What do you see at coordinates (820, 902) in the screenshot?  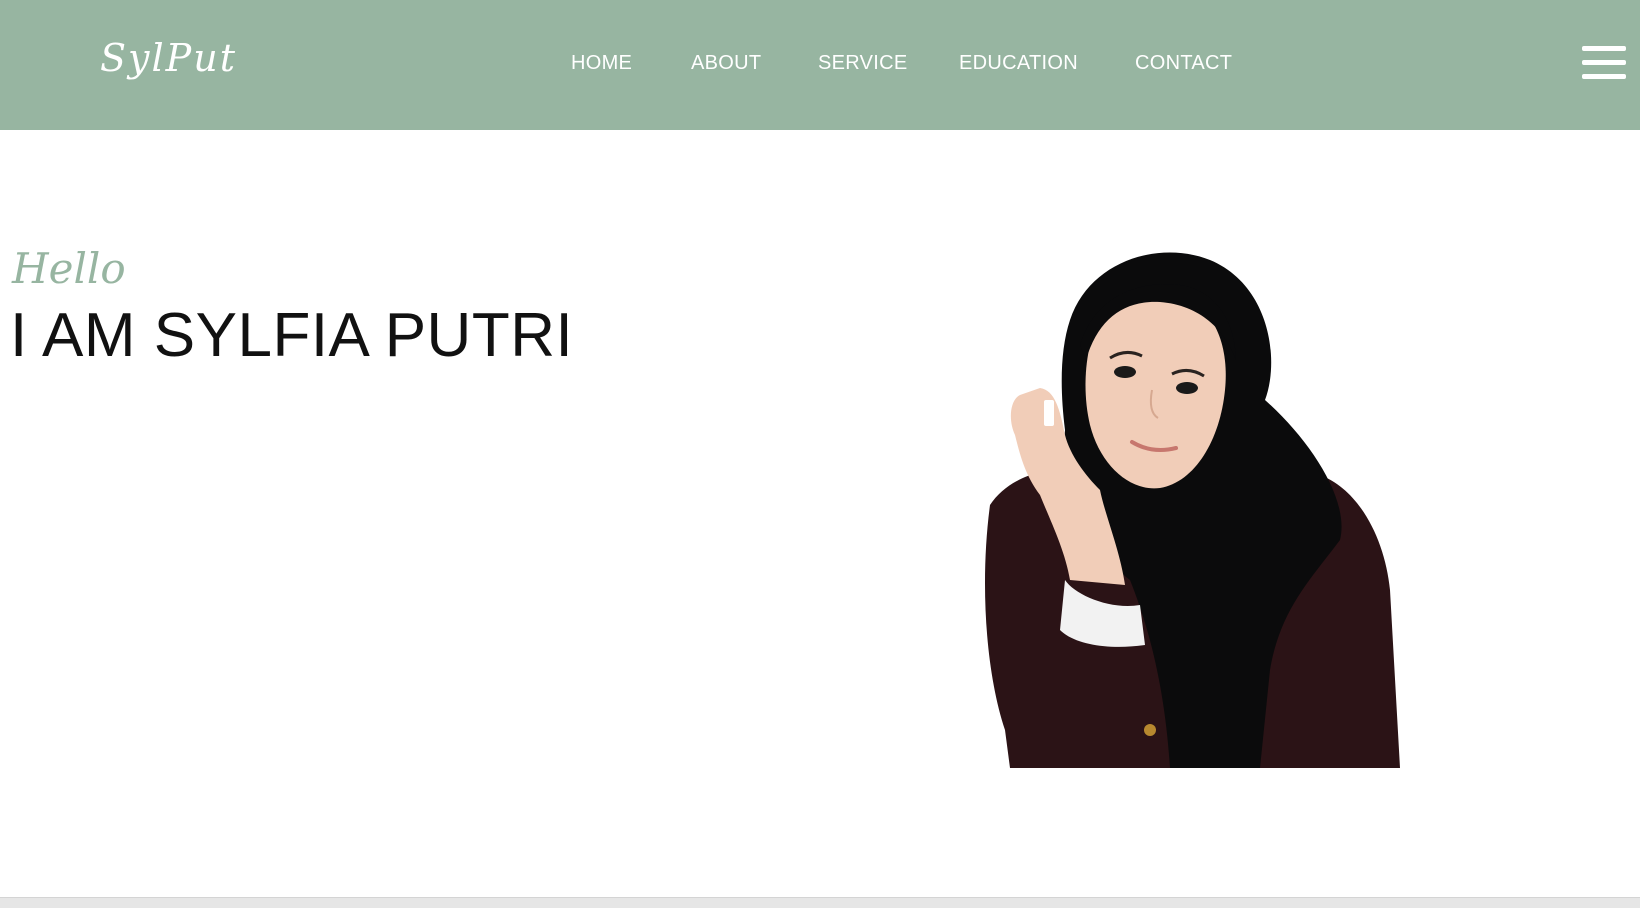 I see `horizontal-scrollbar` at bounding box center [820, 902].